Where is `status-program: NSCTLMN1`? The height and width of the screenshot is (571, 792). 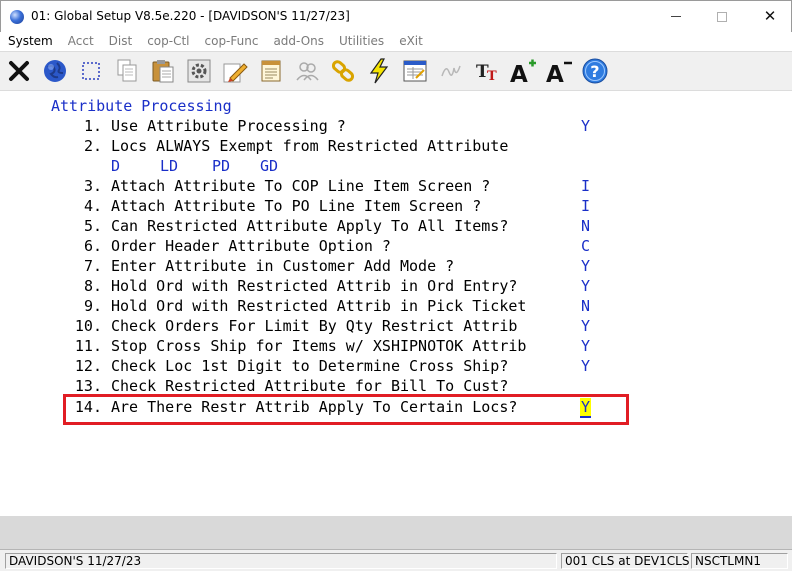 status-program: NSCTLMN1 is located at coordinates (739, 561).